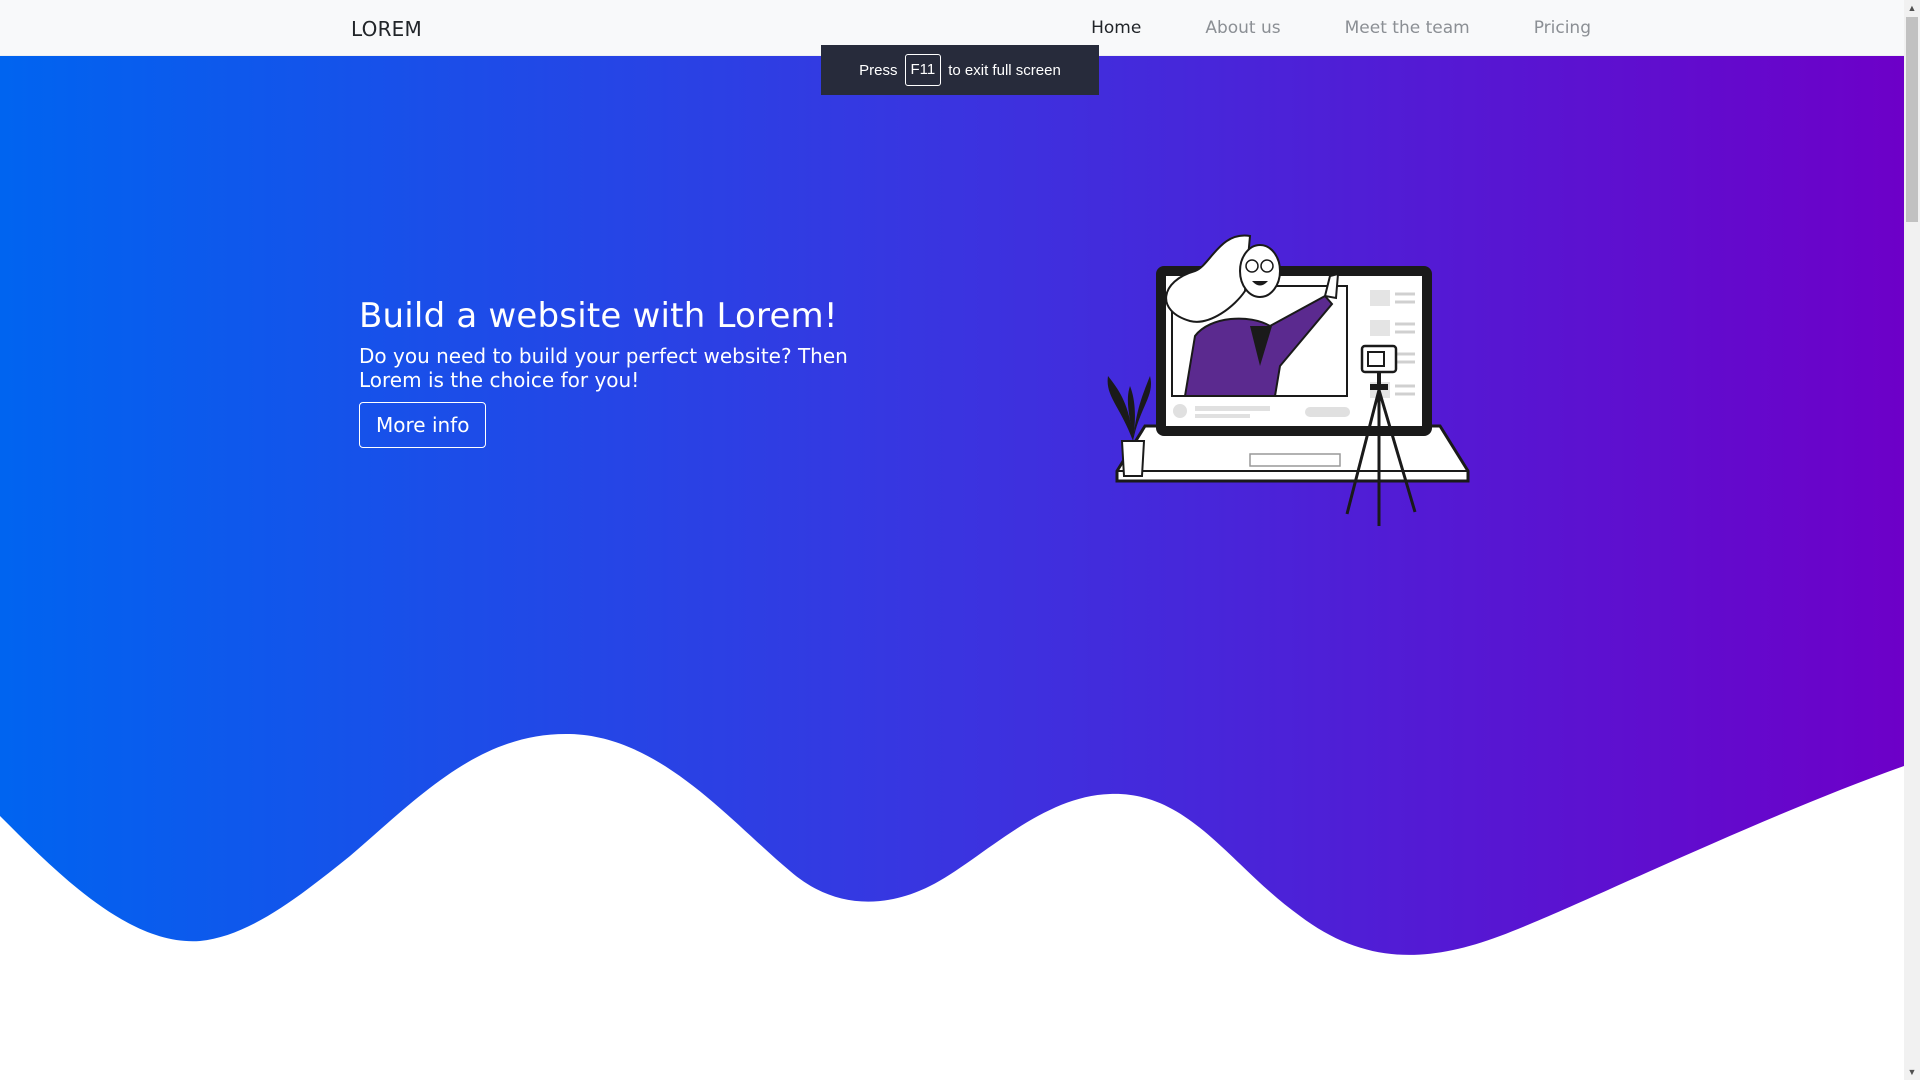  I want to click on laptop-vlogger-illustration, so click(1288, 380).